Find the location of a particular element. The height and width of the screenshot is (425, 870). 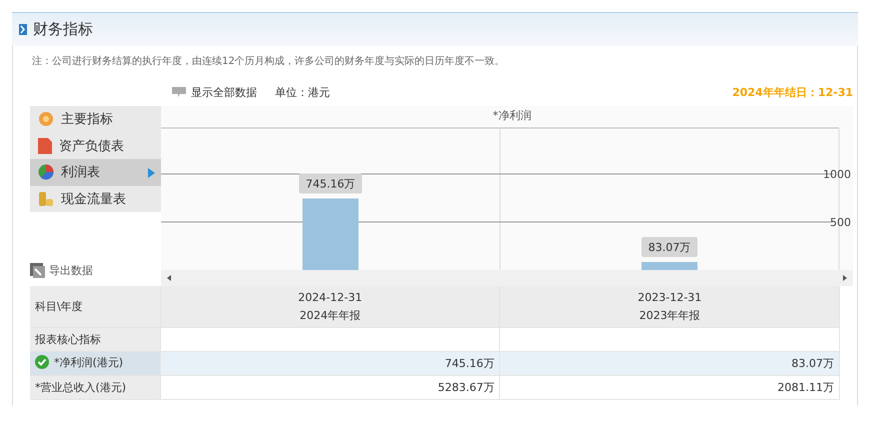

menu-item: 资产负债表 is located at coordinates (95, 145).